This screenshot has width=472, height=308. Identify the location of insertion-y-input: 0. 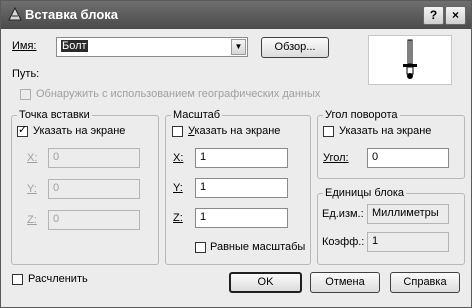
(94, 189).